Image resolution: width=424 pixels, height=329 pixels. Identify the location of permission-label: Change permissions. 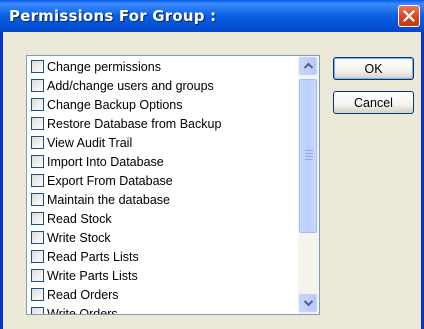
(104, 66).